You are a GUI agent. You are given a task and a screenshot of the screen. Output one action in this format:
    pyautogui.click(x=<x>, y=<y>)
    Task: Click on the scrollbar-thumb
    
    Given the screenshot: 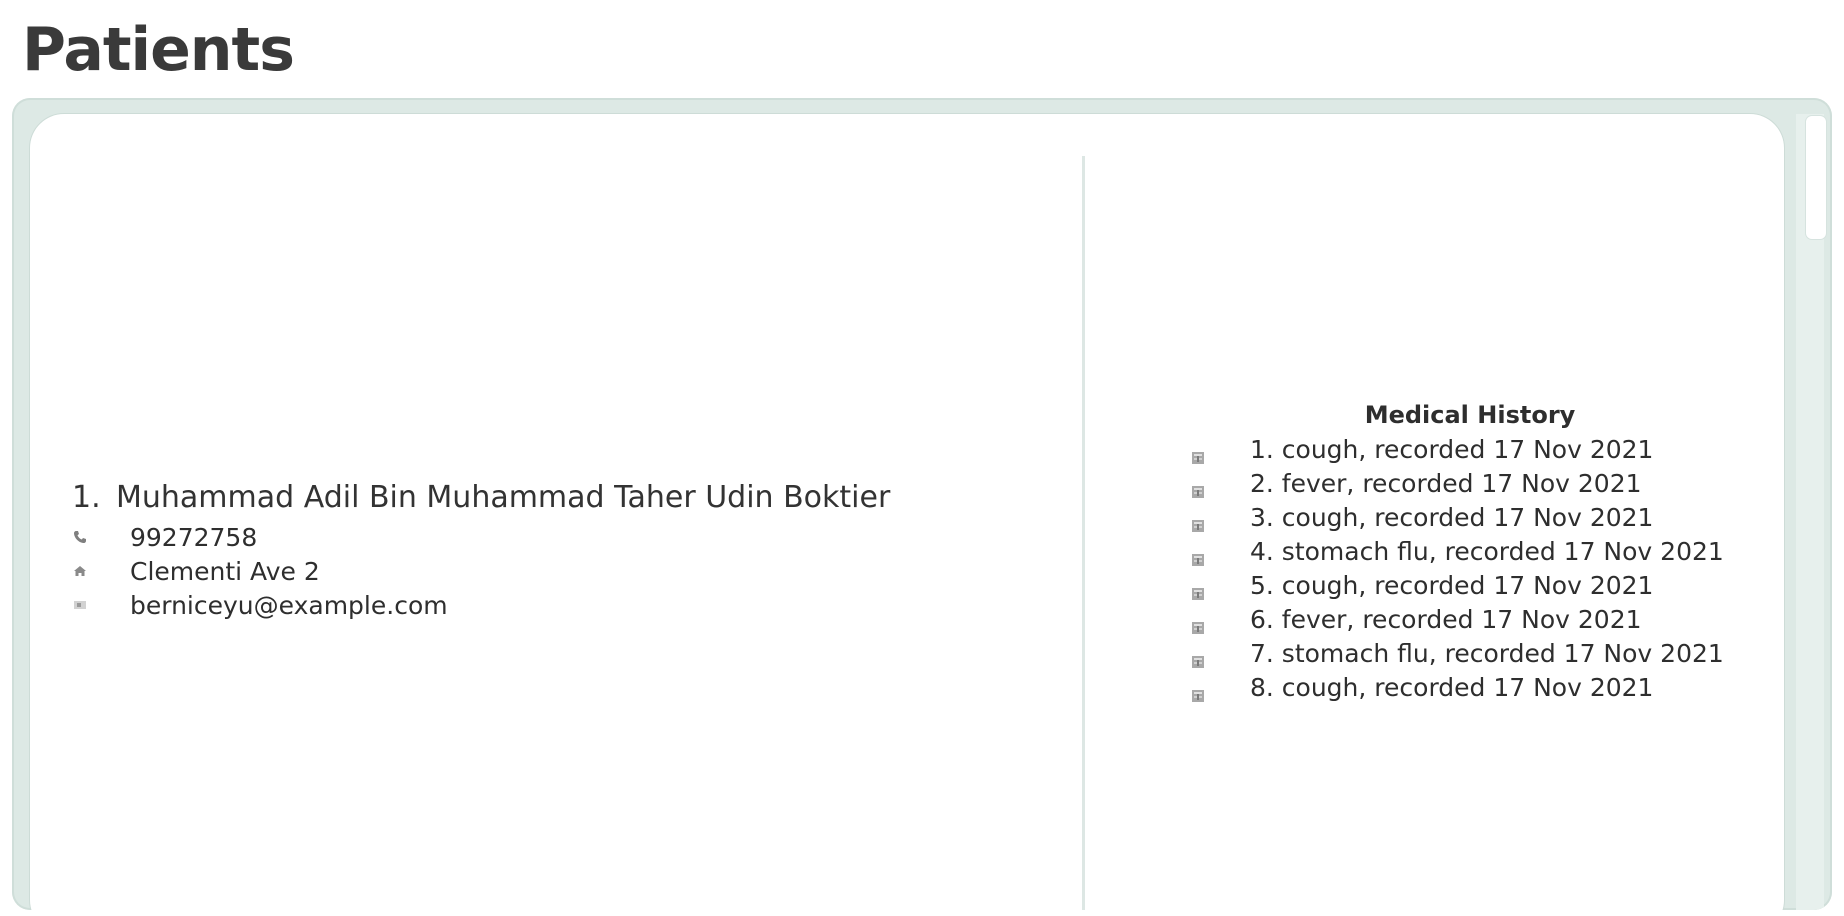 What is the action you would take?
    pyautogui.click(x=1816, y=177)
    